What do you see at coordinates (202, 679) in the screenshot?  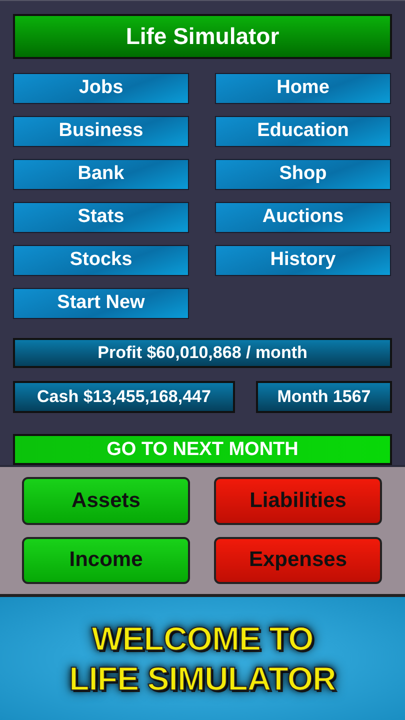 I see `banner-text: LIFE SIMULATOR` at bounding box center [202, 679].